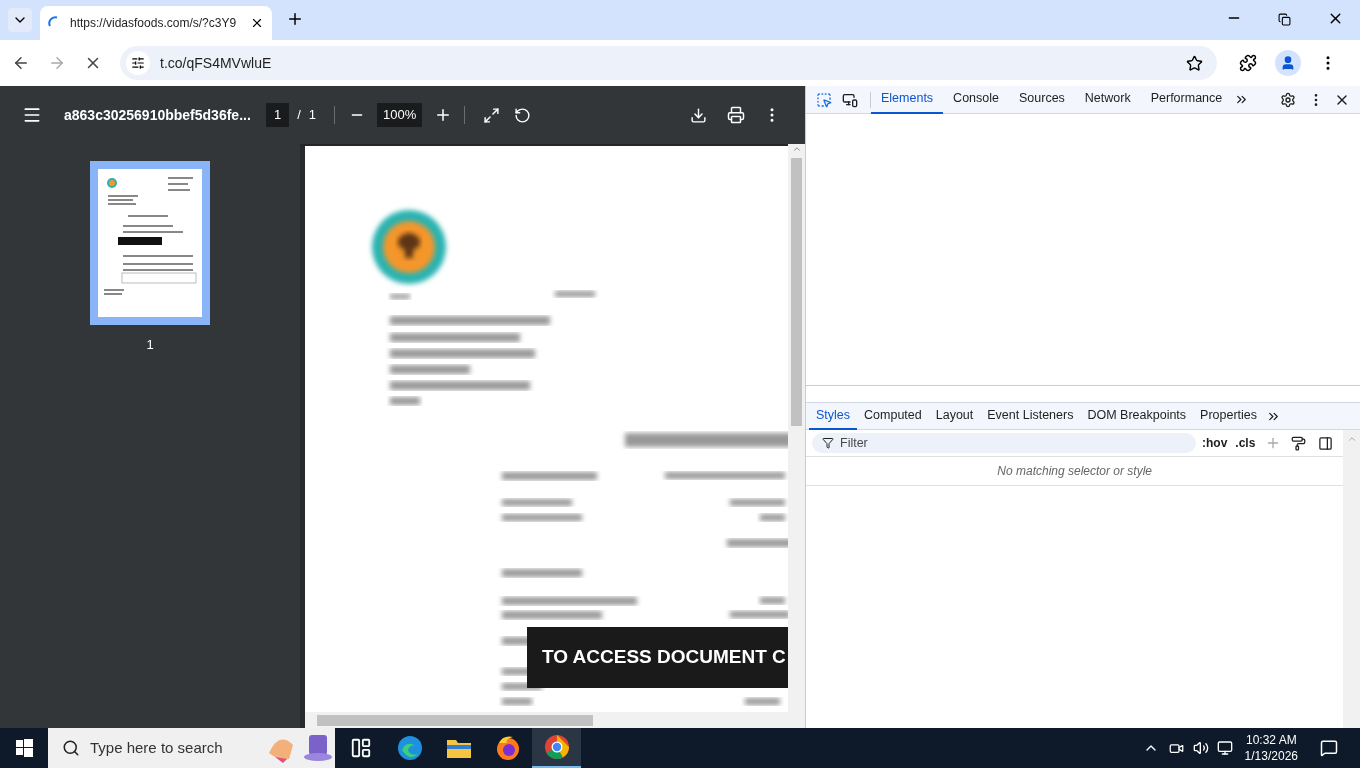 The height and width of the screenshot is (768, 1360). What do you see at coordinates (893, 416) in the screenshot?
I see `styles-tab: Computed` at bounding box center [893, 416].